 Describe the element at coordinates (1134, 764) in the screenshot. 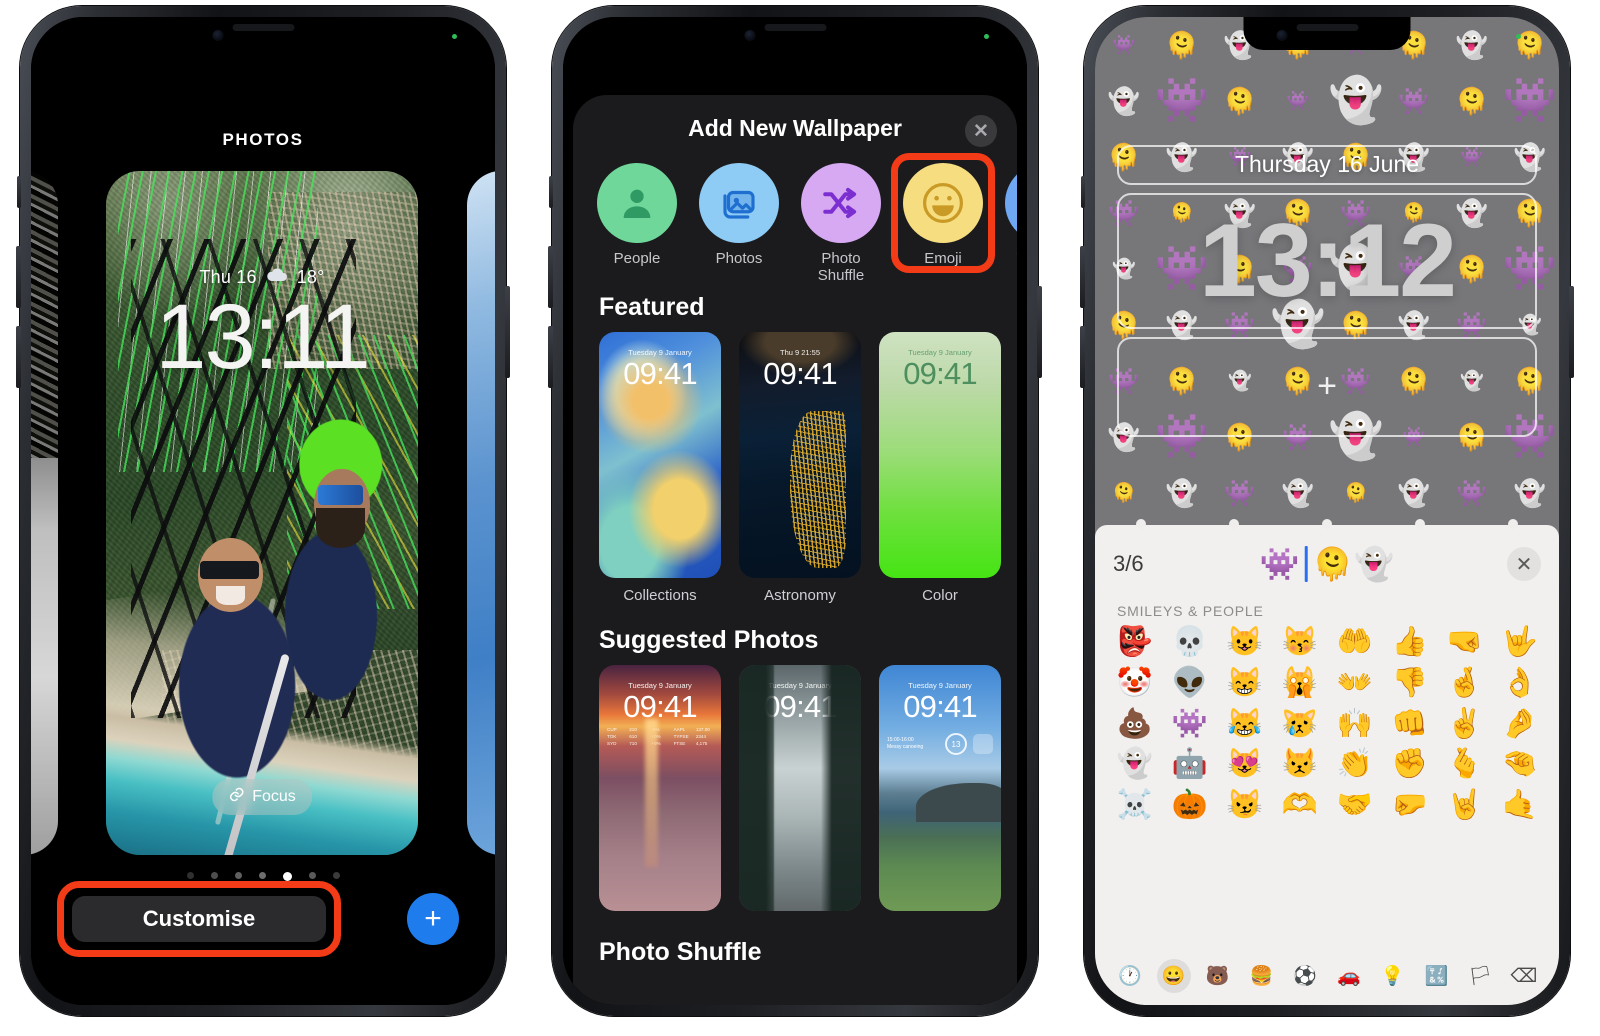

I see `emoji-cell: 👻` at that location.